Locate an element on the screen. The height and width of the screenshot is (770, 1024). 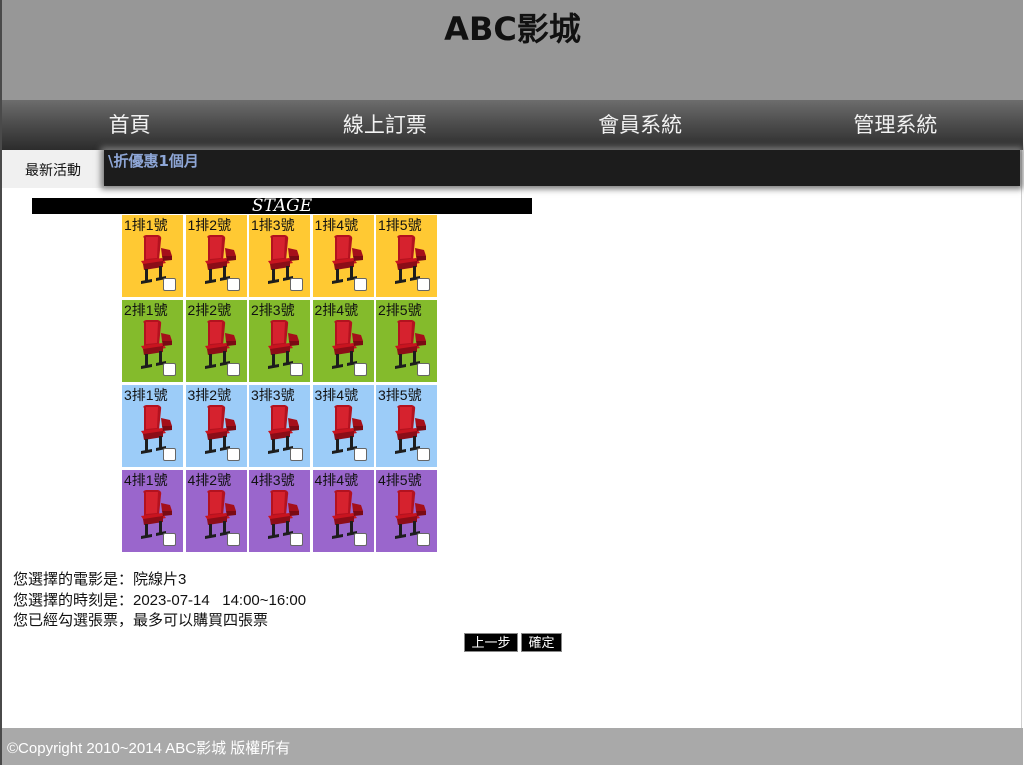
confirm-button: 確定 is located at coordinates (541, 642).